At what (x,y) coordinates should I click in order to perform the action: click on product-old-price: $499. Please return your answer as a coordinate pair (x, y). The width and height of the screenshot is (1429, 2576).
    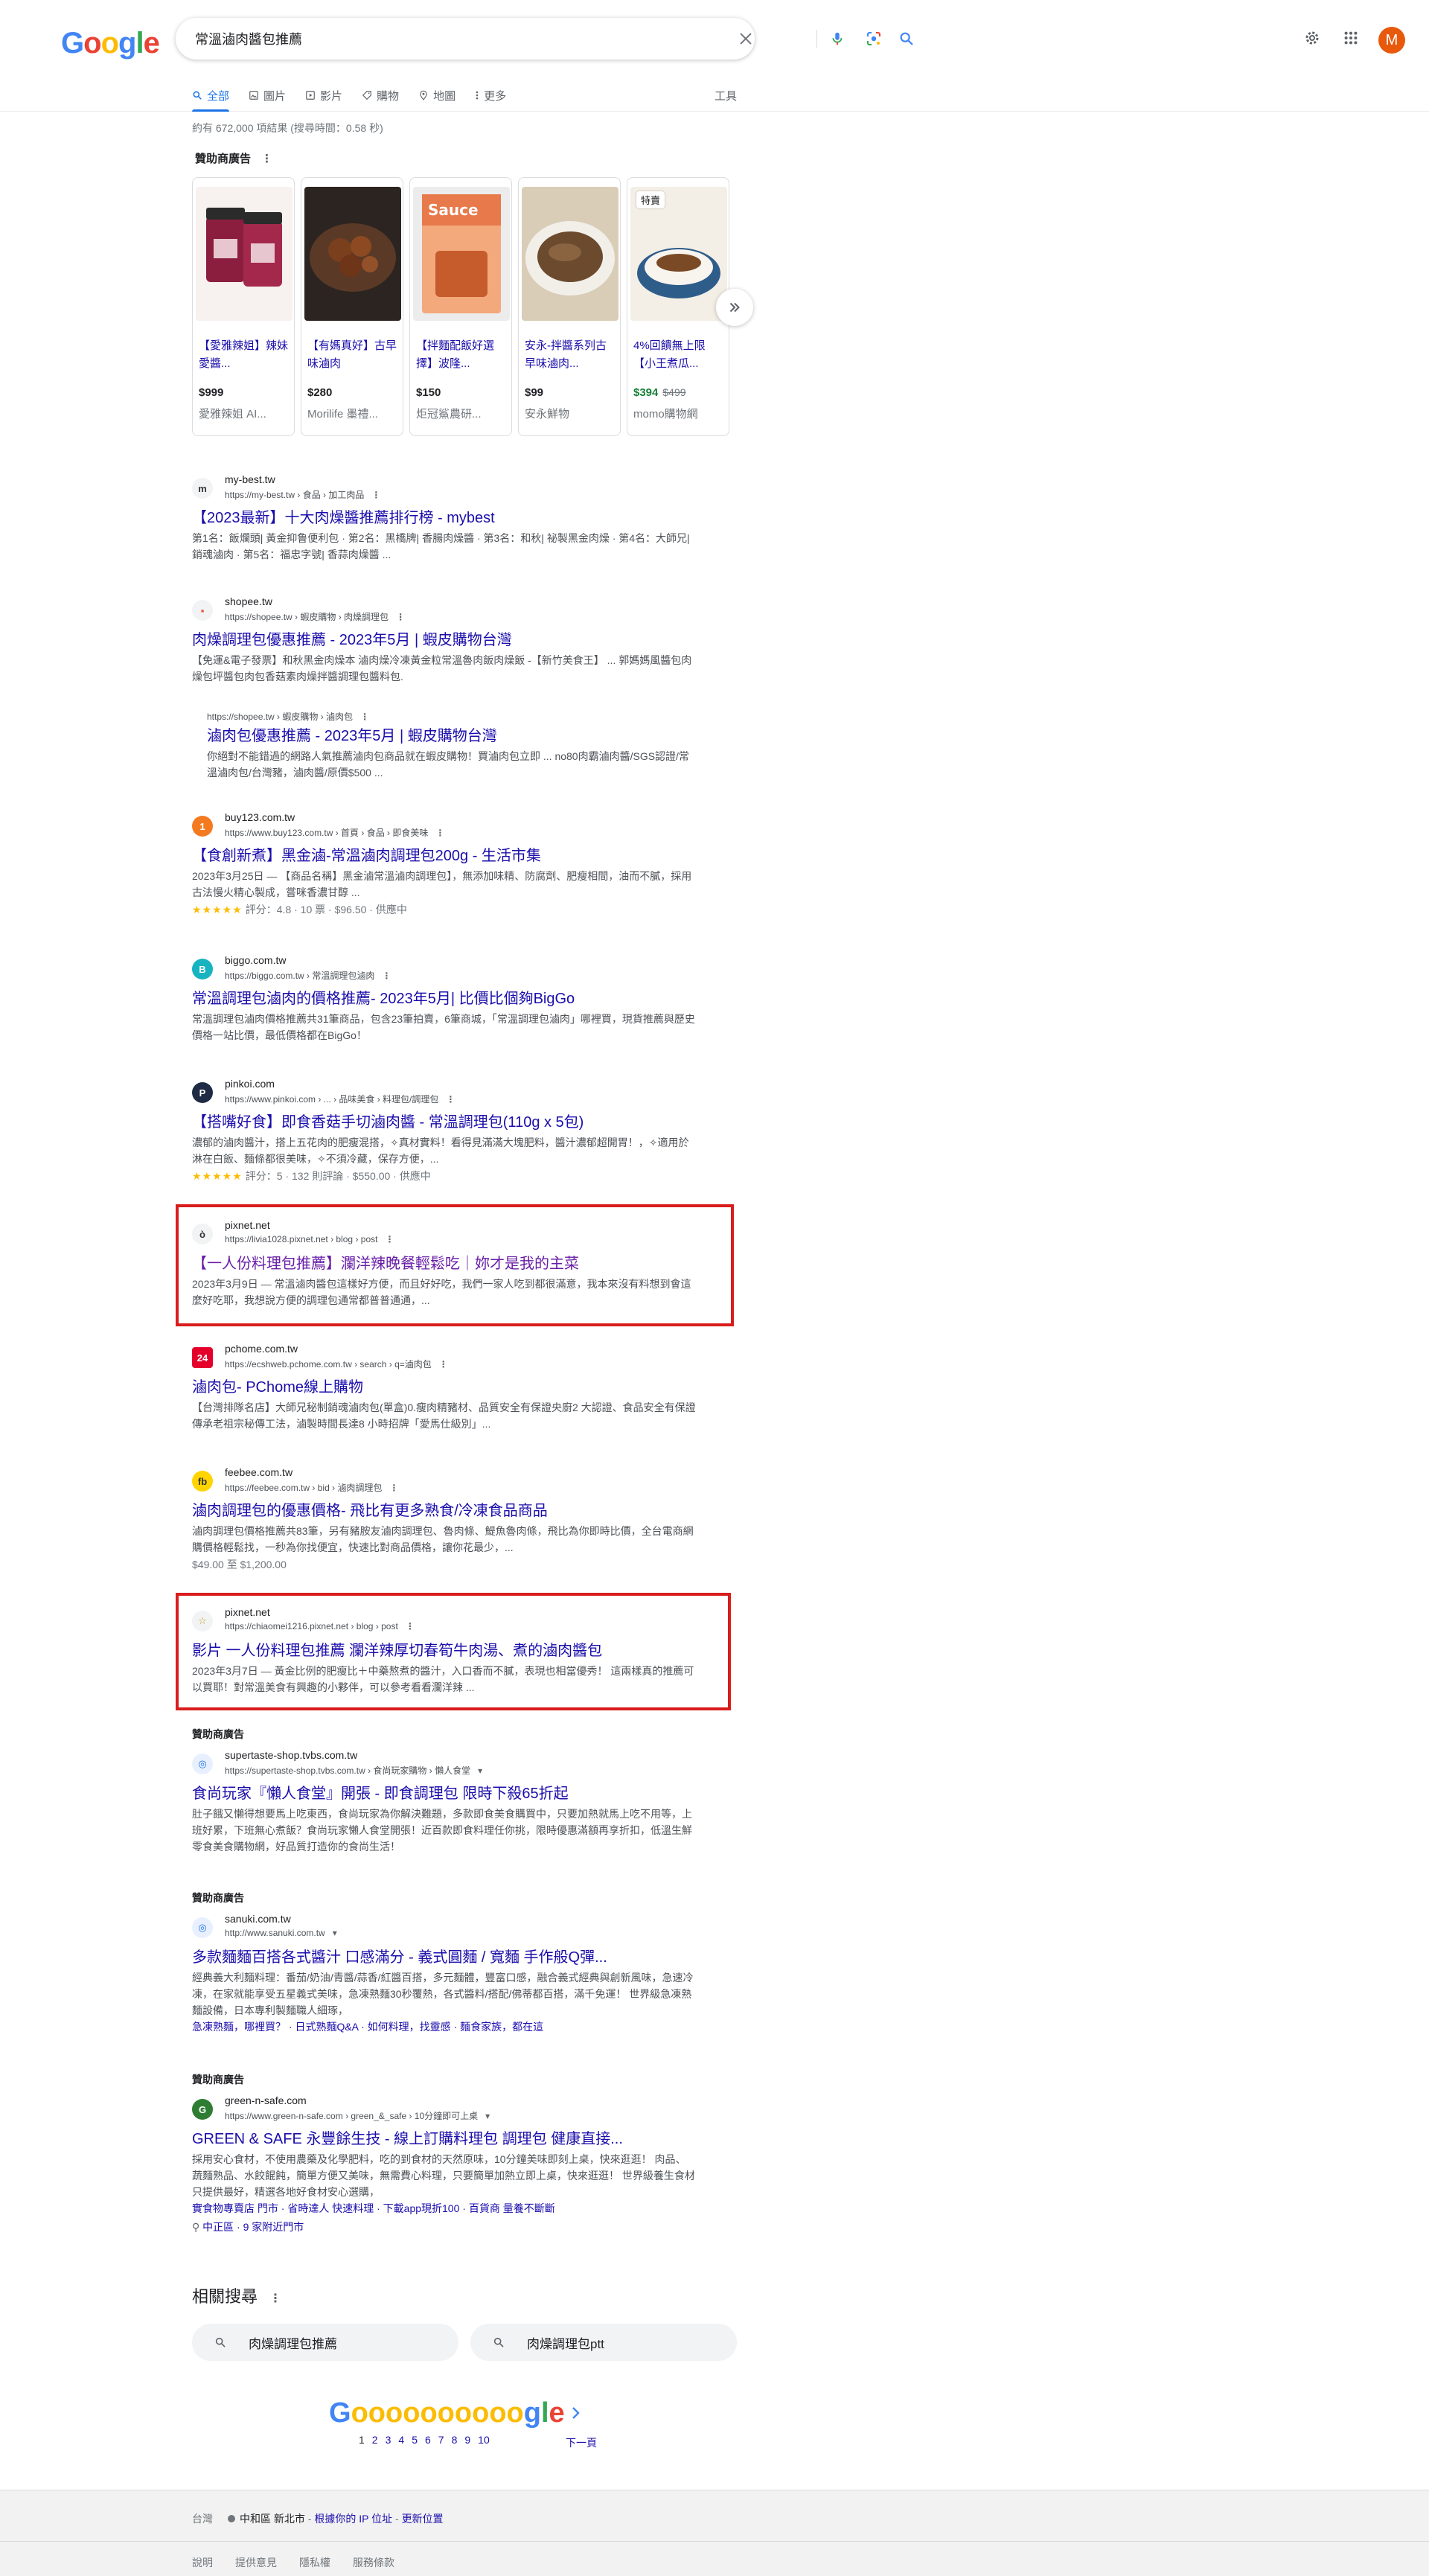
    Looking at the image, I should click on (674, 392).